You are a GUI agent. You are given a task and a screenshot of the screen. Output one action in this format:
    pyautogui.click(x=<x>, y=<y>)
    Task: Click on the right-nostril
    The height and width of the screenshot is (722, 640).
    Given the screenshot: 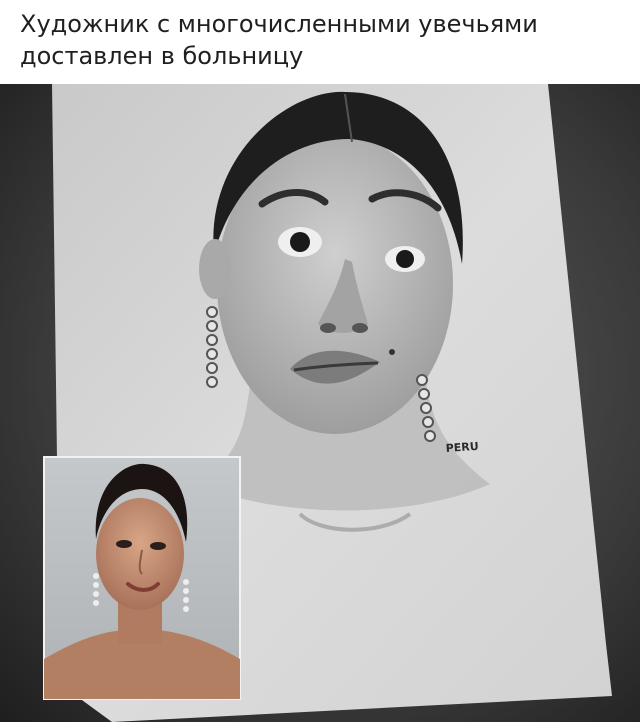 What is the action you would take?
    pyautogui.click(x=360, y=328)
    